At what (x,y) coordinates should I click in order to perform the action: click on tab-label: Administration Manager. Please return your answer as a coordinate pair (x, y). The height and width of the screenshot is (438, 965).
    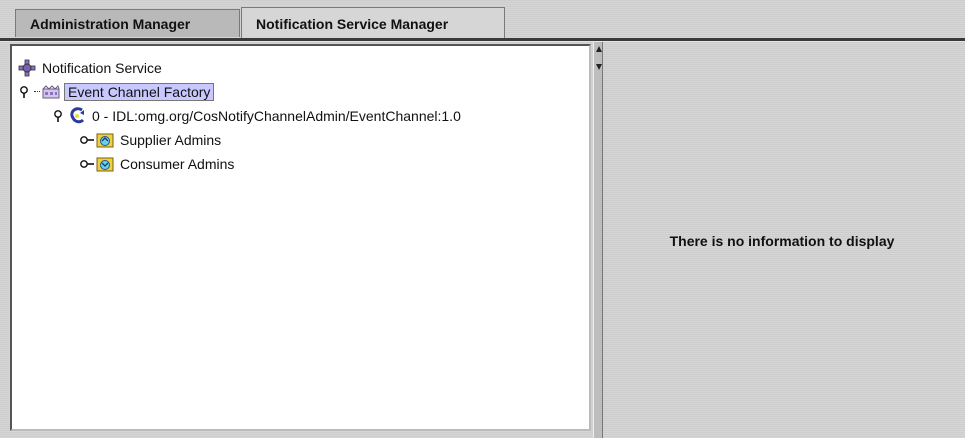
    Looking at the image, I should click on (110, 23).